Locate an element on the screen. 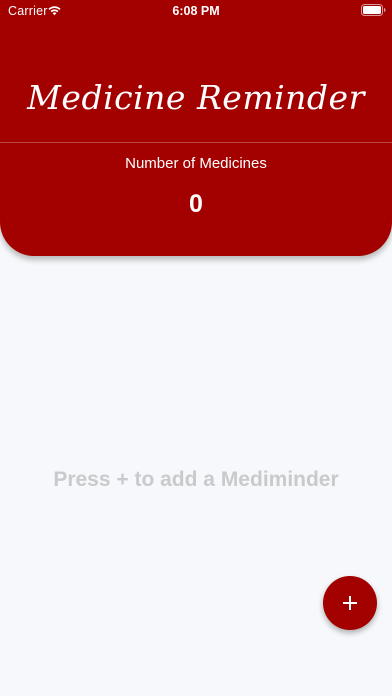 Image resolution: width=392 pixels, height=696 pixels. medicine-count-value: 0 is located at coordinates (196, 204).